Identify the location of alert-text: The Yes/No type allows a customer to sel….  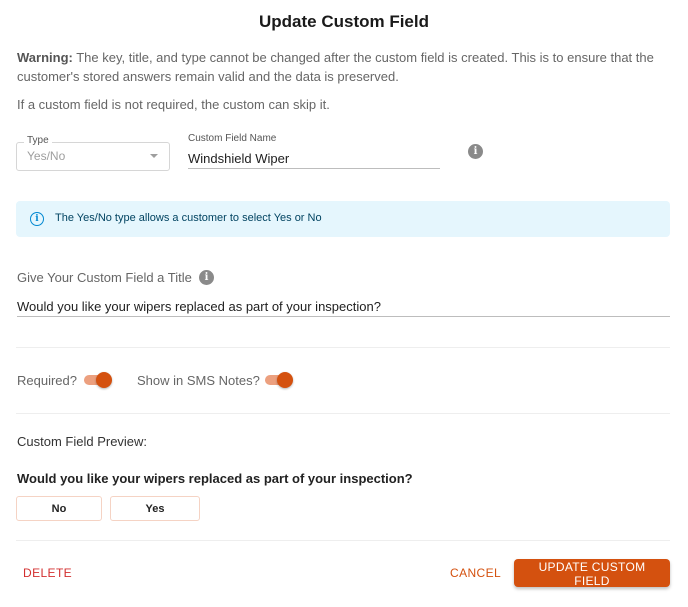
(188, 218).